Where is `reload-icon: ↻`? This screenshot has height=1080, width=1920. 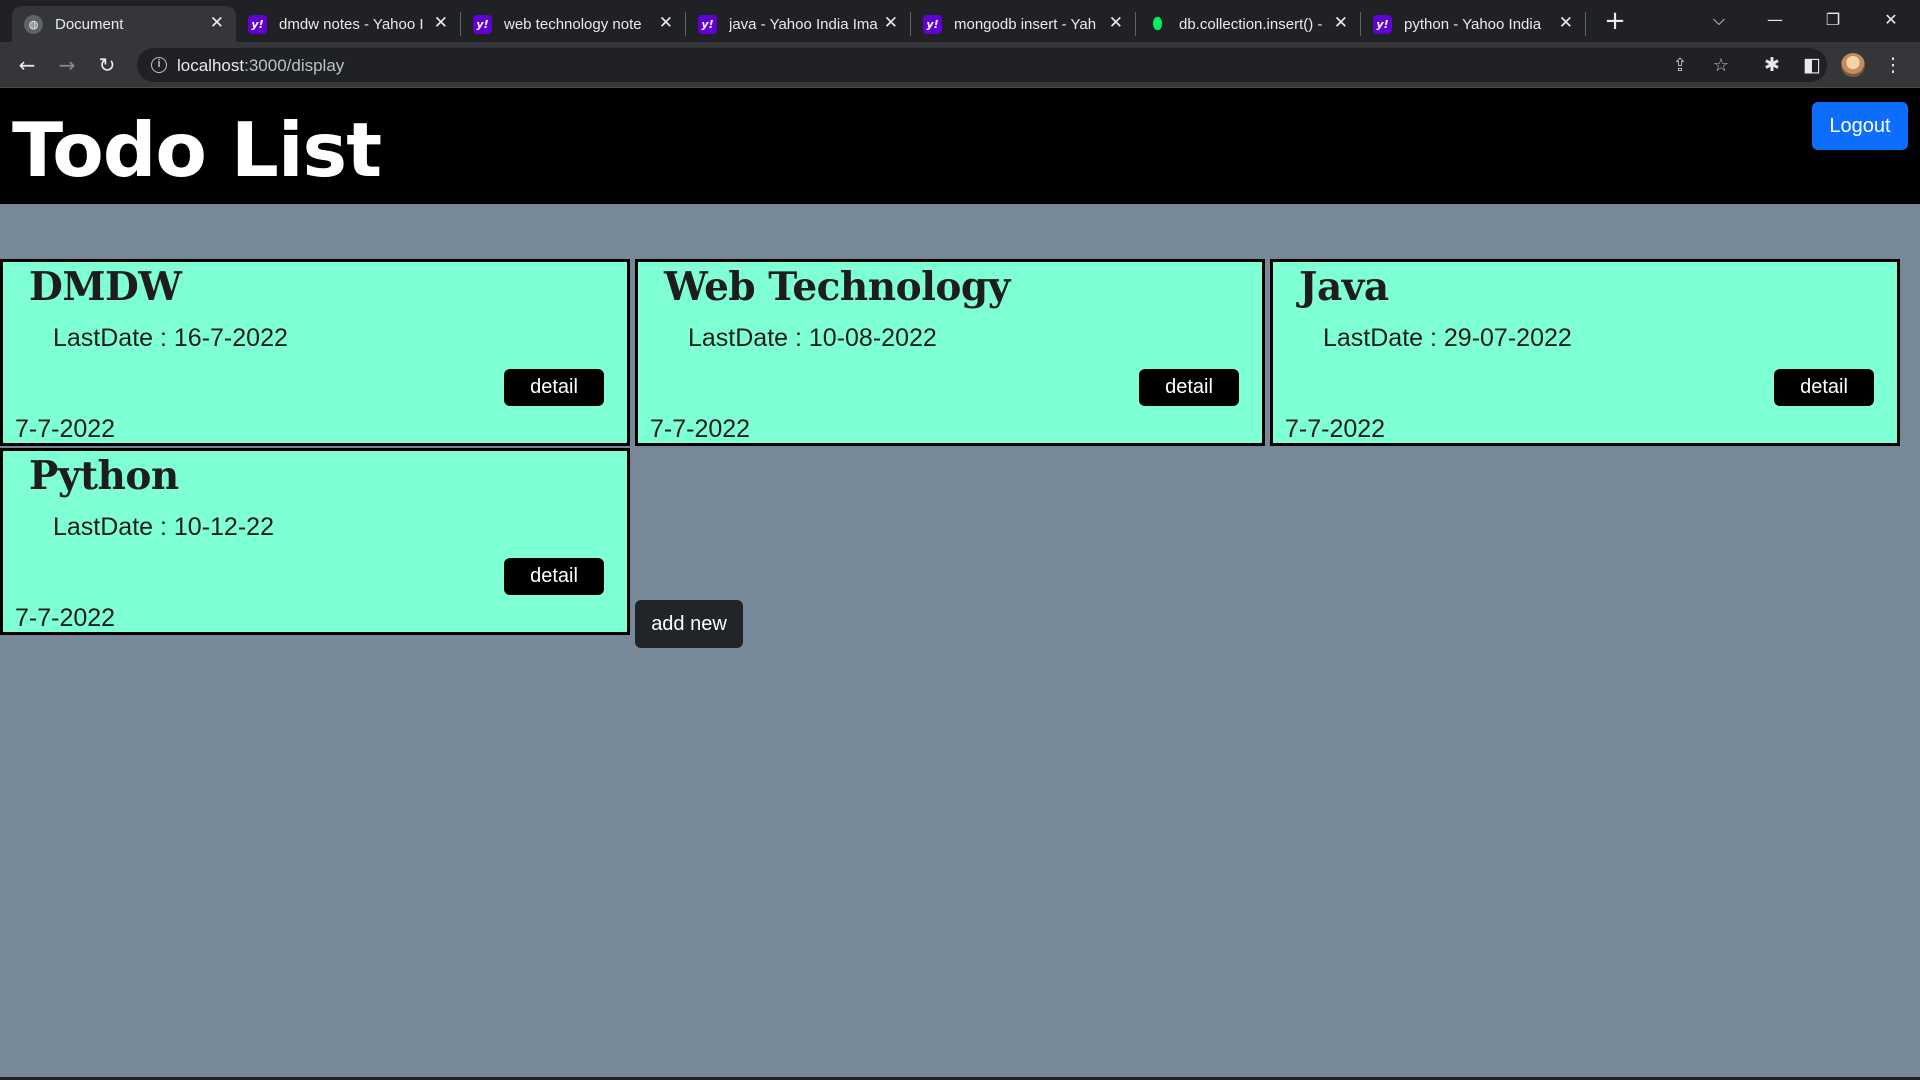 reload-icon: ↻ is located at coordinates (107, 65).